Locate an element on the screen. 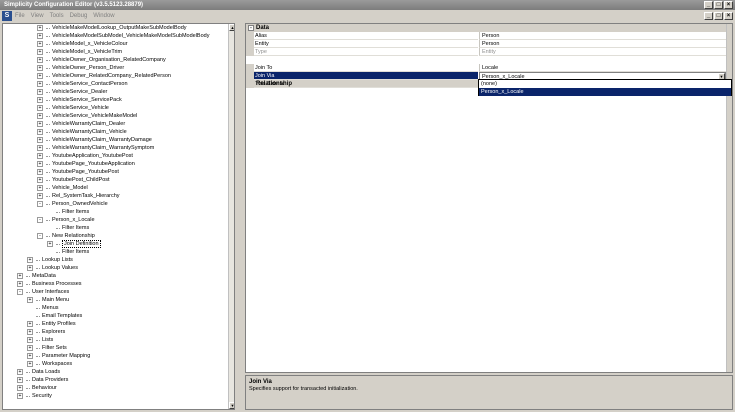 This screenshot has width=735, height=412. tree-item: + YoutubePage_YoutubePost is located at coordinates (113, 172).